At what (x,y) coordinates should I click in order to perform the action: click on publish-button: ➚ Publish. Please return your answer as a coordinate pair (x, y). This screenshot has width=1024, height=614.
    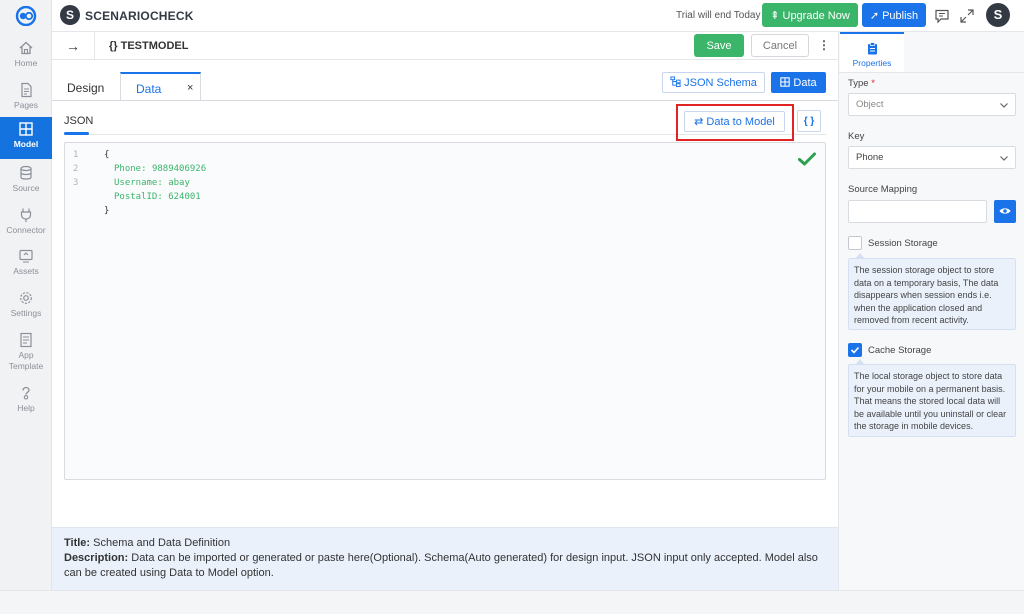
    Looking at the image, I should click on (894, 15).